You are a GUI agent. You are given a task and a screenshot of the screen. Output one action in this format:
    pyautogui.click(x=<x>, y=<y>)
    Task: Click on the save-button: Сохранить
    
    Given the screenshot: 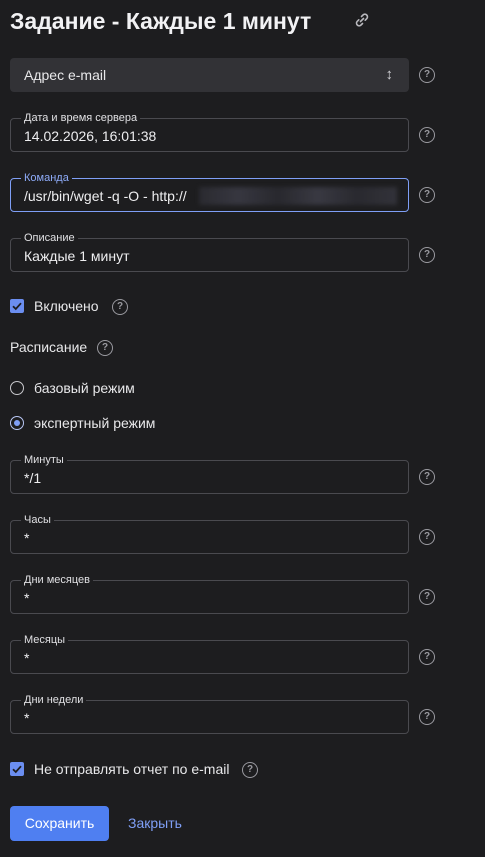 What is the action you would take?
    pyautogui.click(x=59, y=823)
    